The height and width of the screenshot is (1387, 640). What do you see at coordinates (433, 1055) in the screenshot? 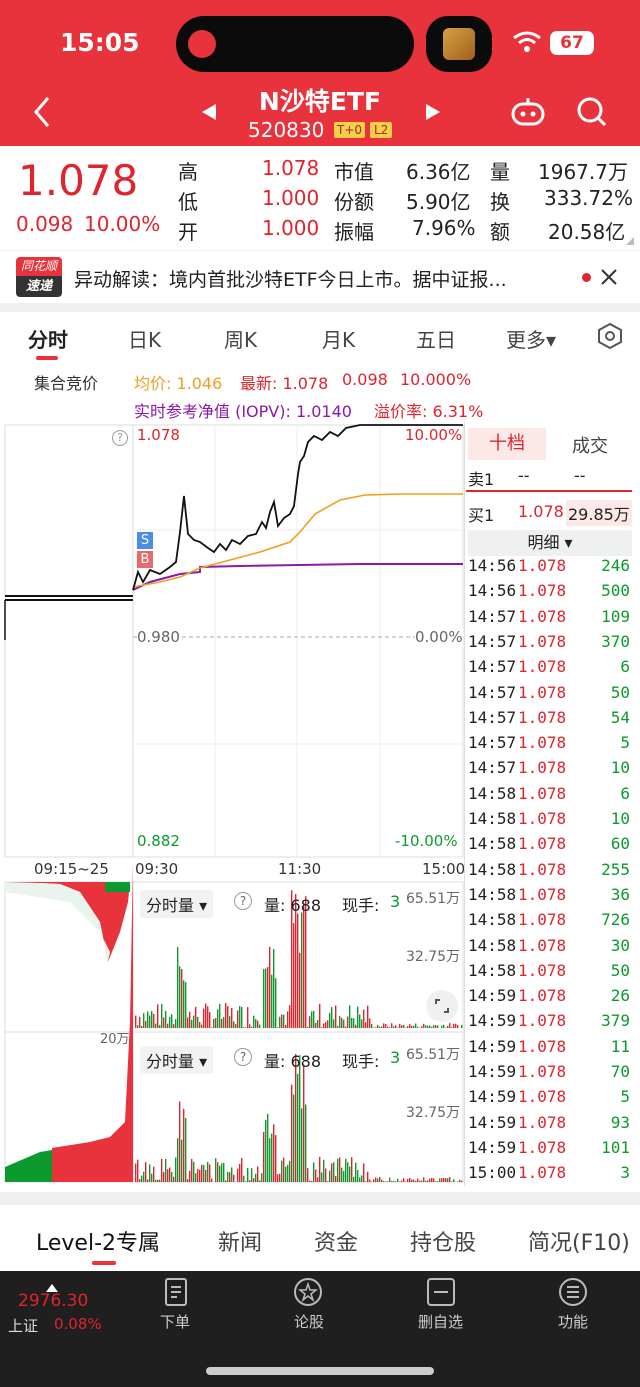
I see `volume-max-2: 65.51万` at bounding box center [433, 1055].